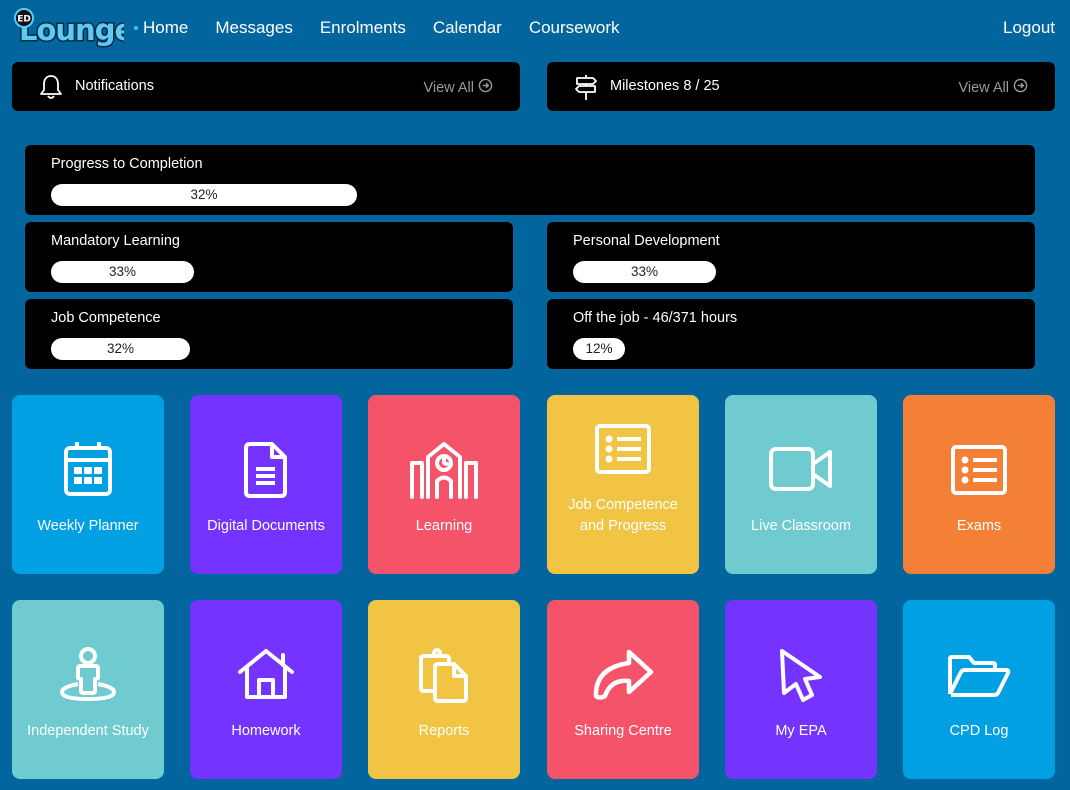 This screenshot has height=790, width=1070. I want to click on tile-label: Job Competence and Progress, so click(623, 516).